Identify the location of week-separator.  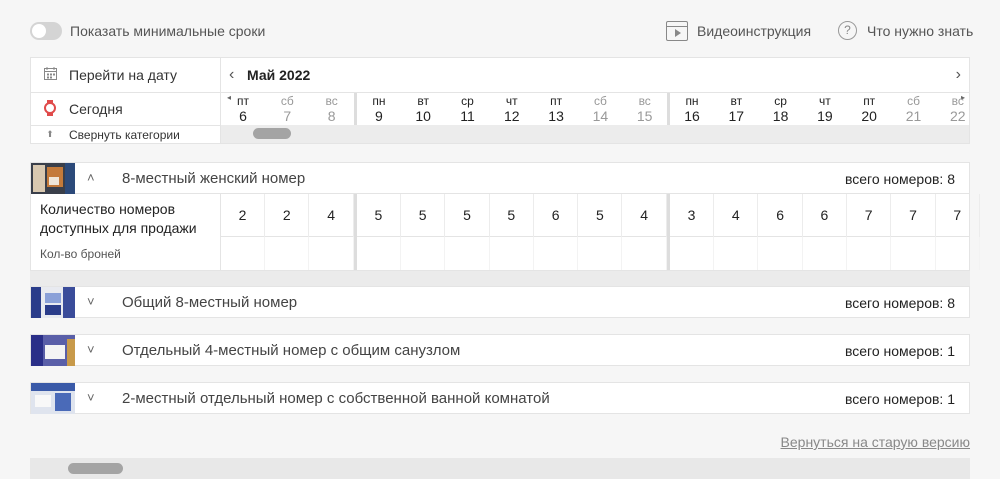
(668, 215).